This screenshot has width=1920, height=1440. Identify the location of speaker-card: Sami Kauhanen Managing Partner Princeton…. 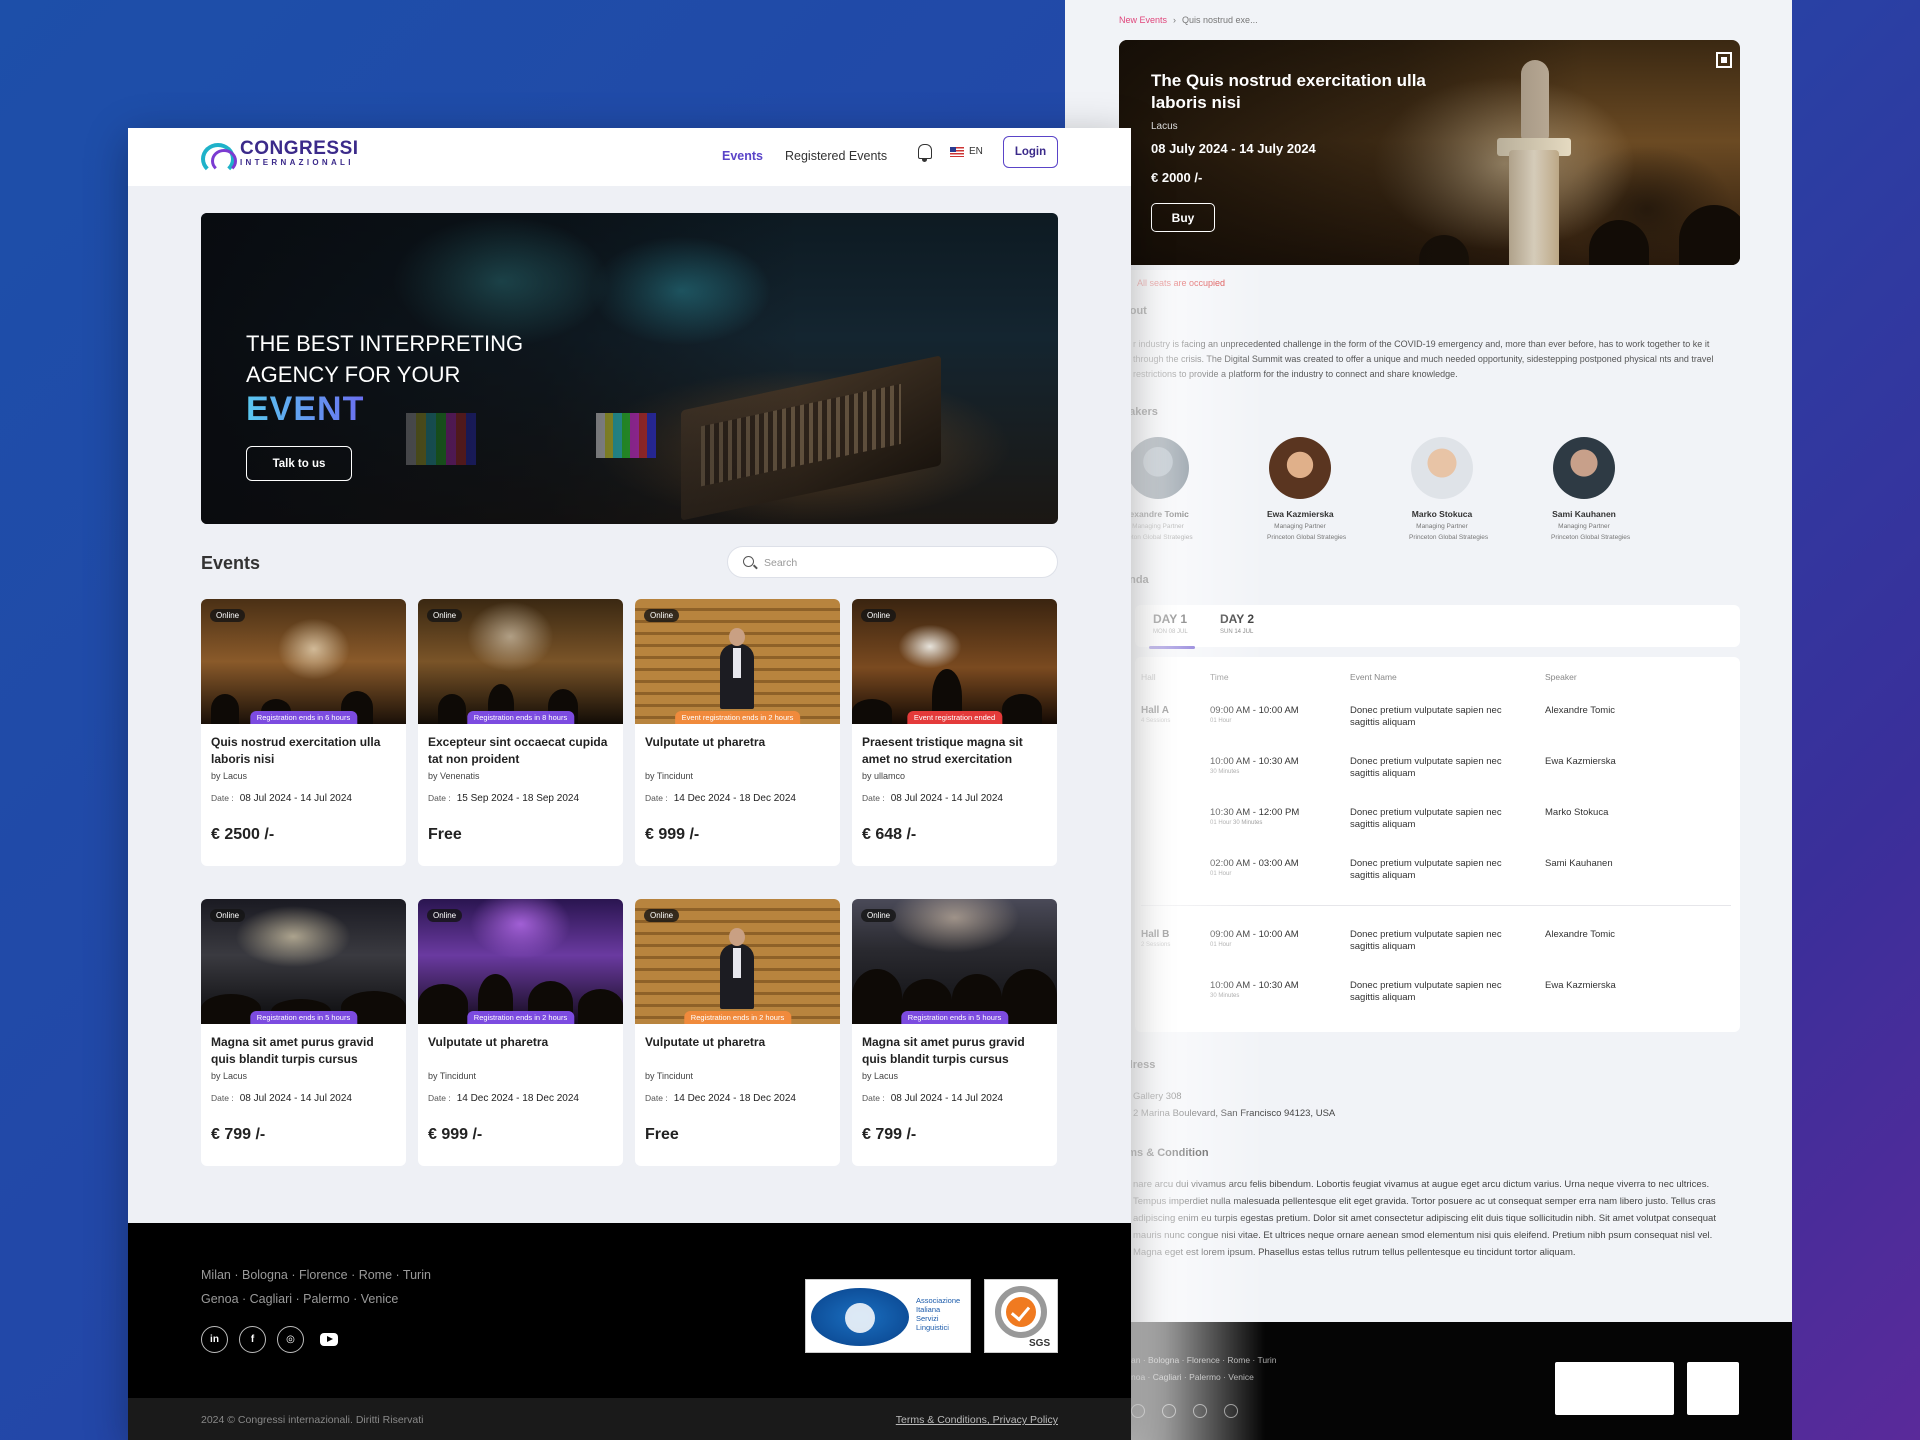
(1590, 489).